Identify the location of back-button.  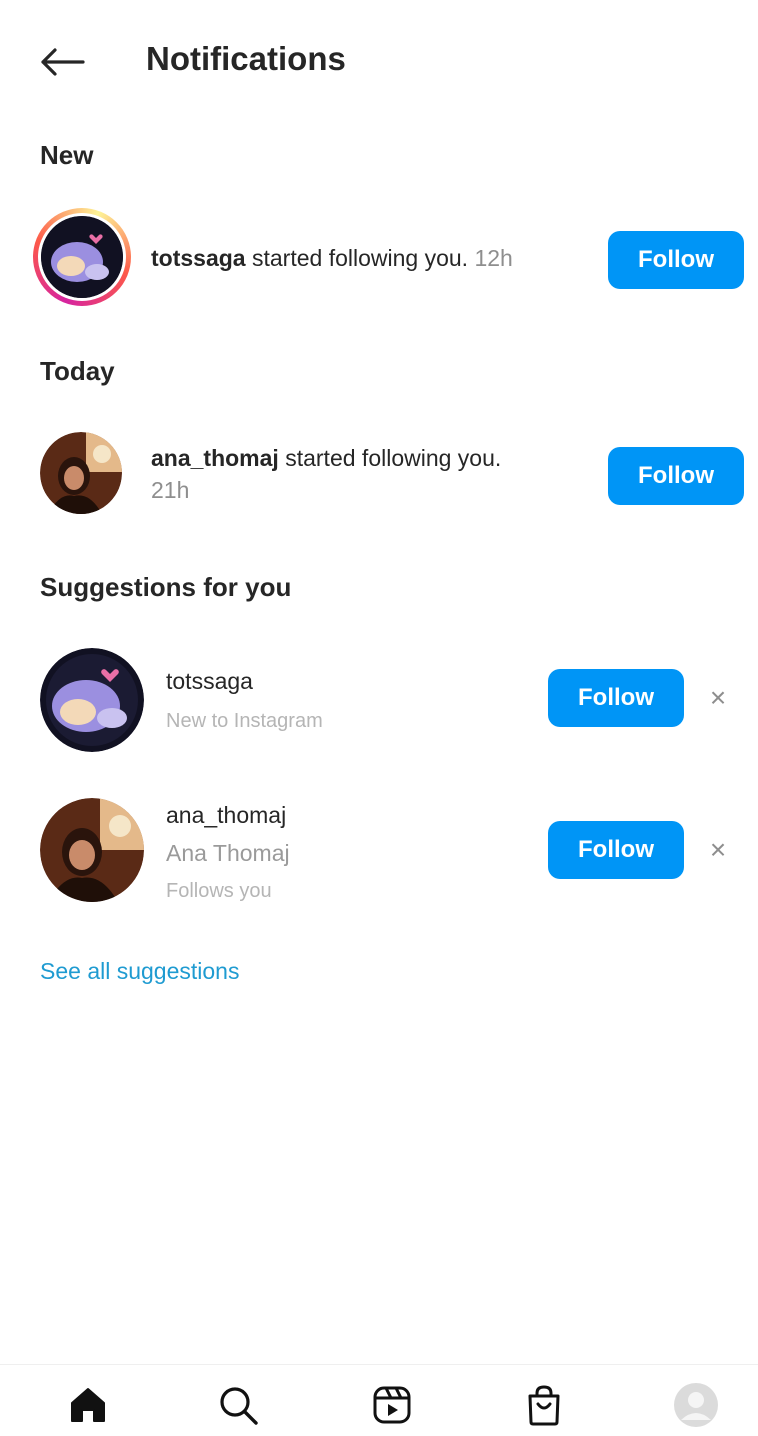
(62, 62).